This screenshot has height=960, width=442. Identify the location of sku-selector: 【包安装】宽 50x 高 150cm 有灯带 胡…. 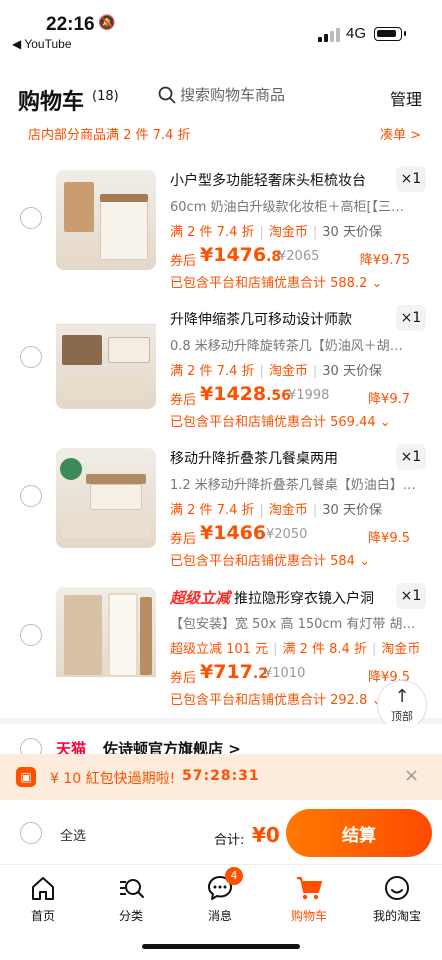
(295, 622).